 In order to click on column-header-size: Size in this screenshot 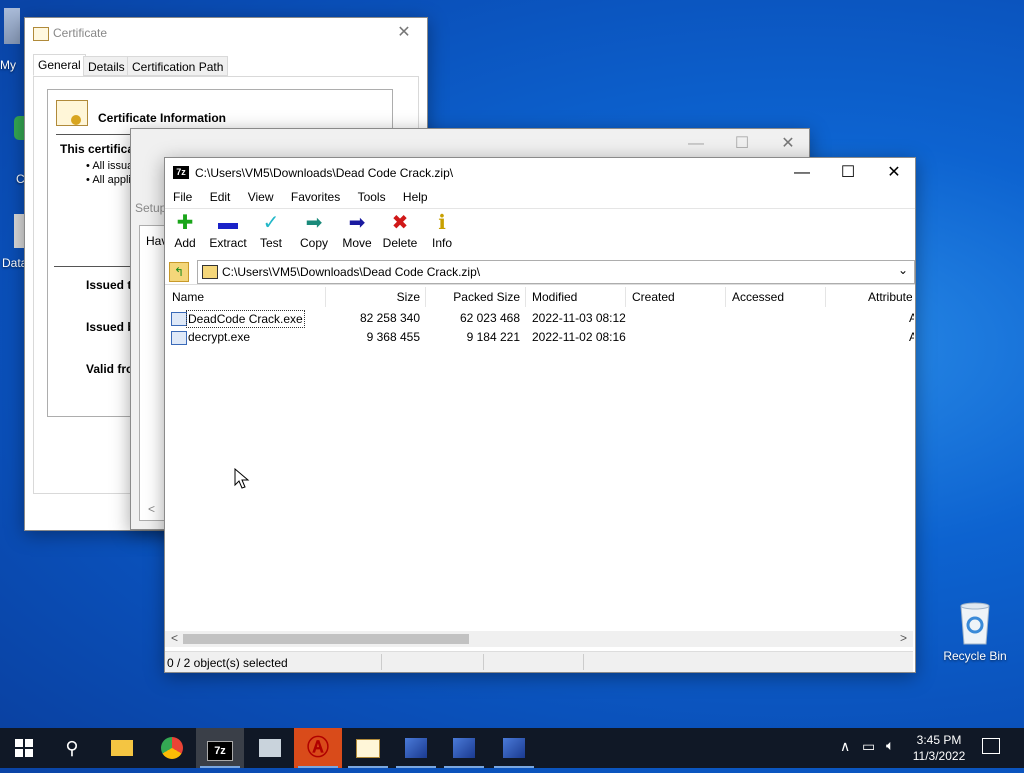, I will do `click(375, 299)`.